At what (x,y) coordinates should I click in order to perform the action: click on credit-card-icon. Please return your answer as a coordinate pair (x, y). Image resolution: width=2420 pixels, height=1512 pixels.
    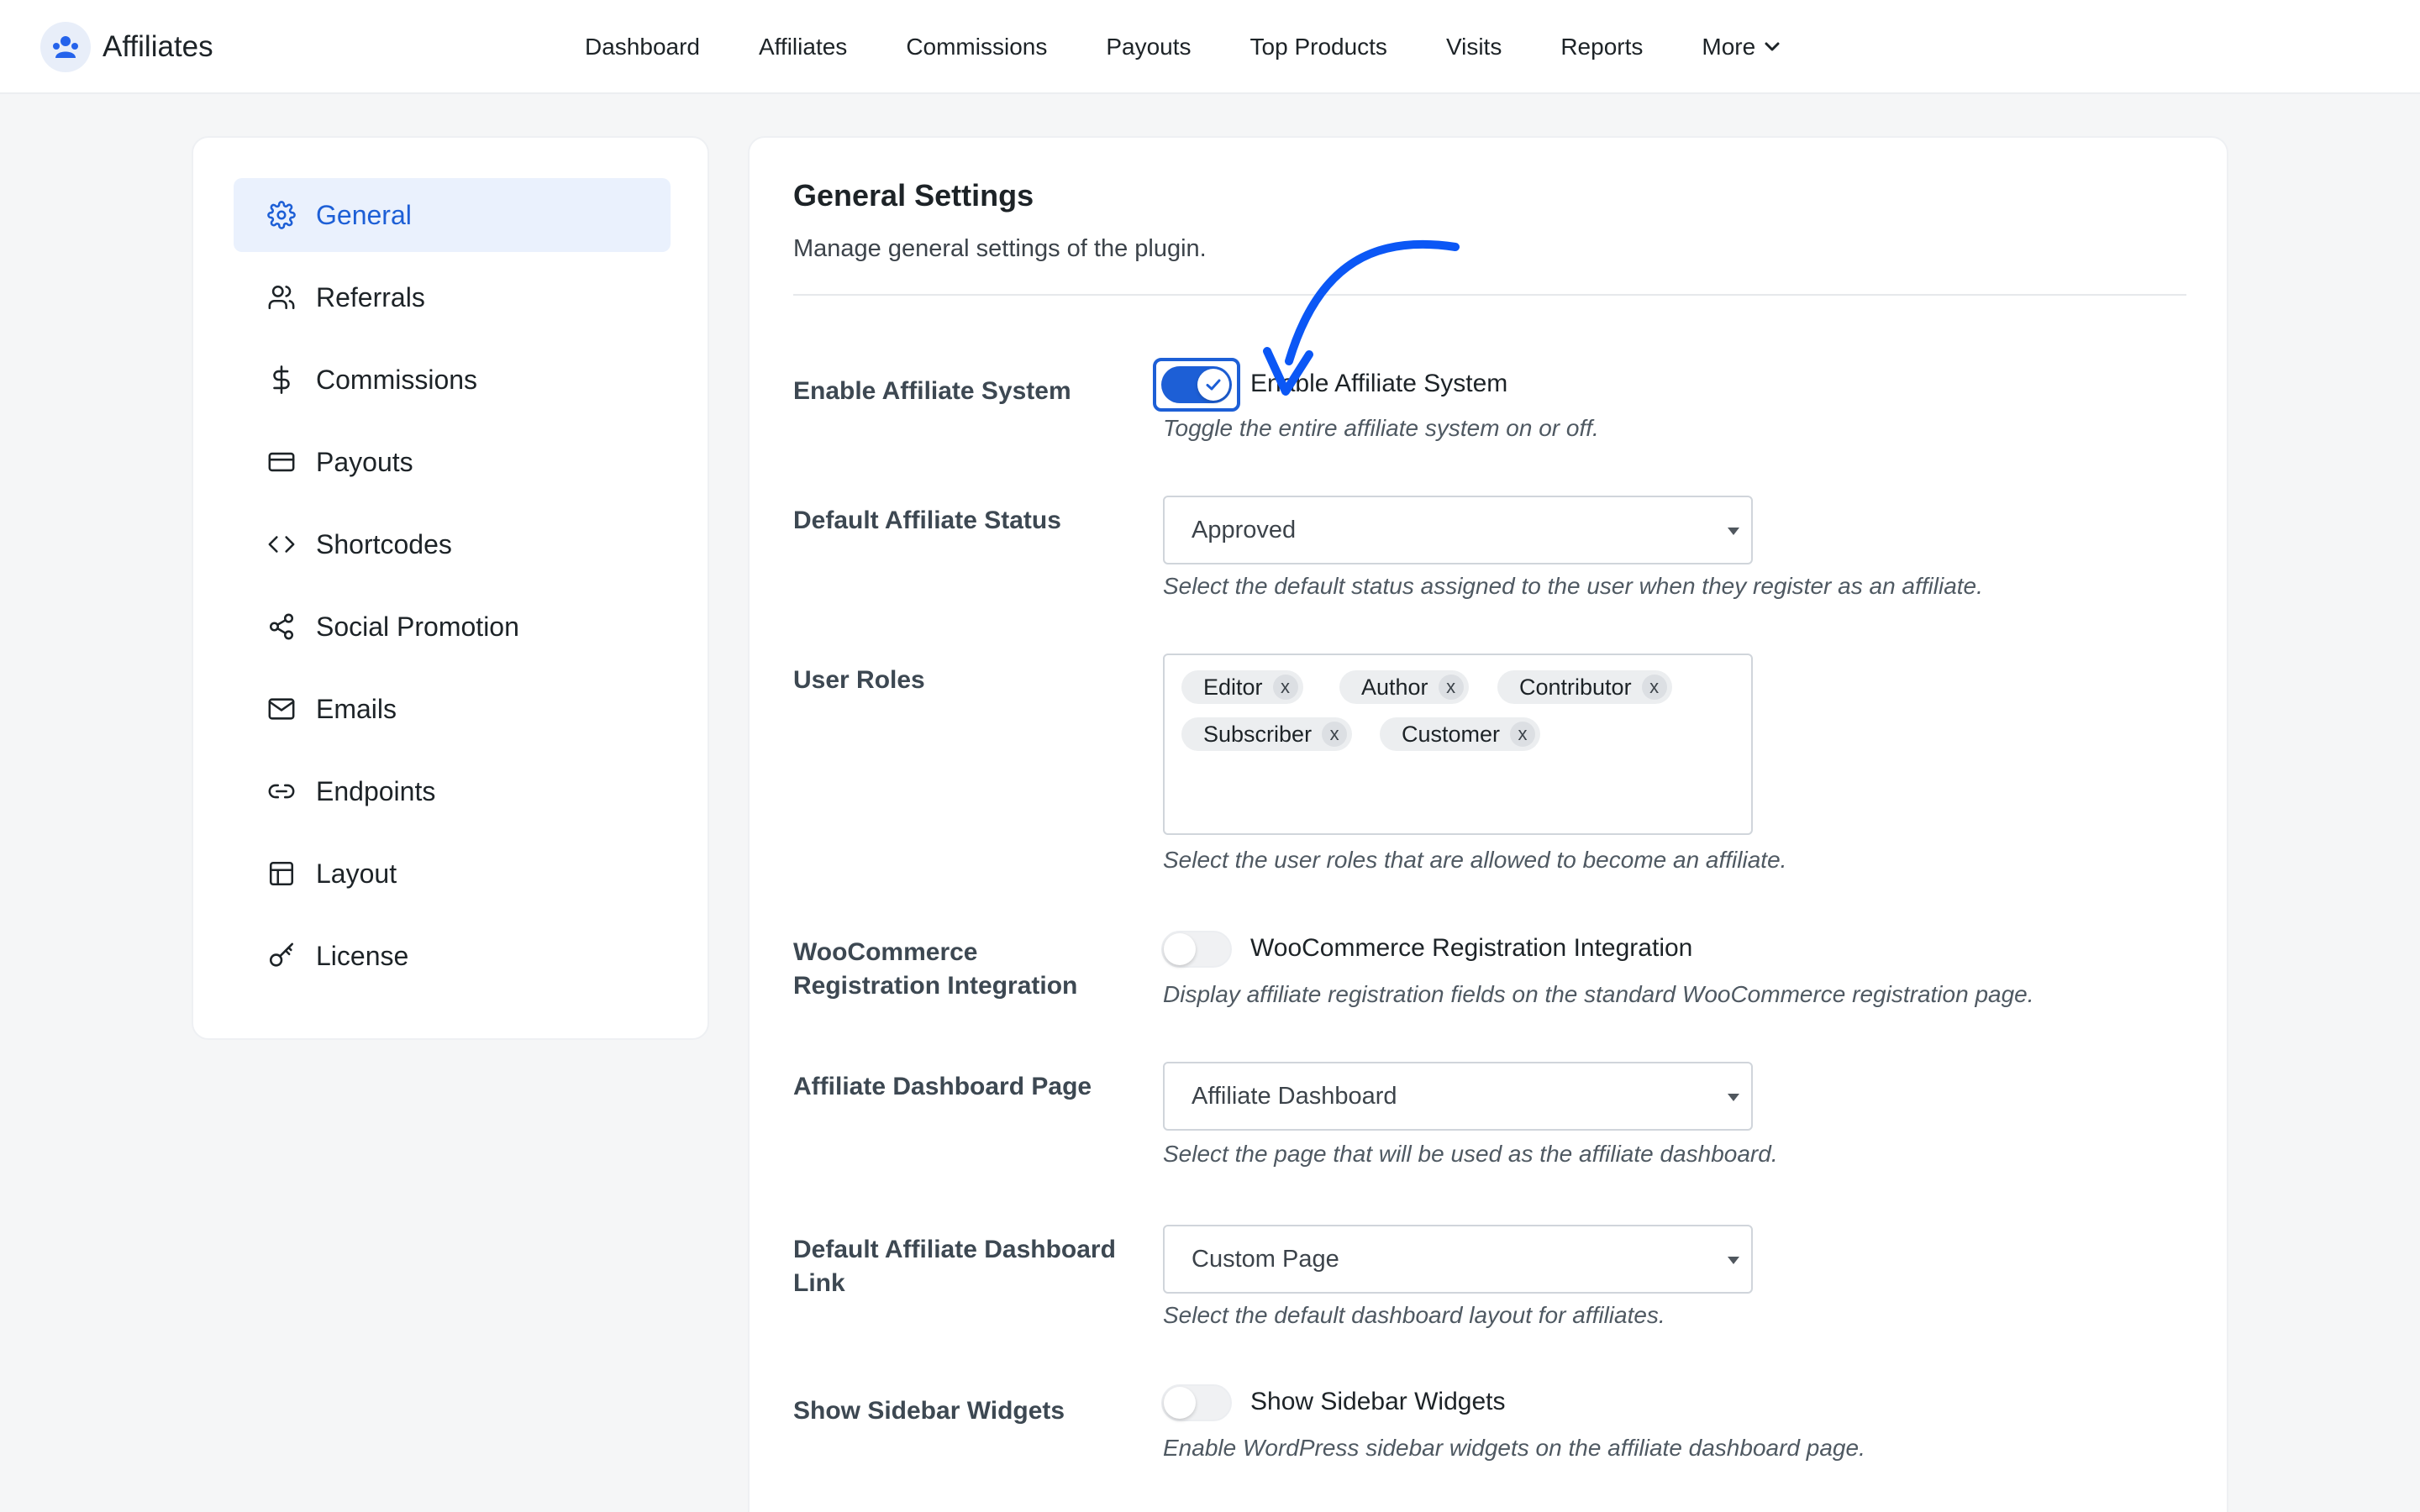
    Looking at the image, I should click on (281, 462).